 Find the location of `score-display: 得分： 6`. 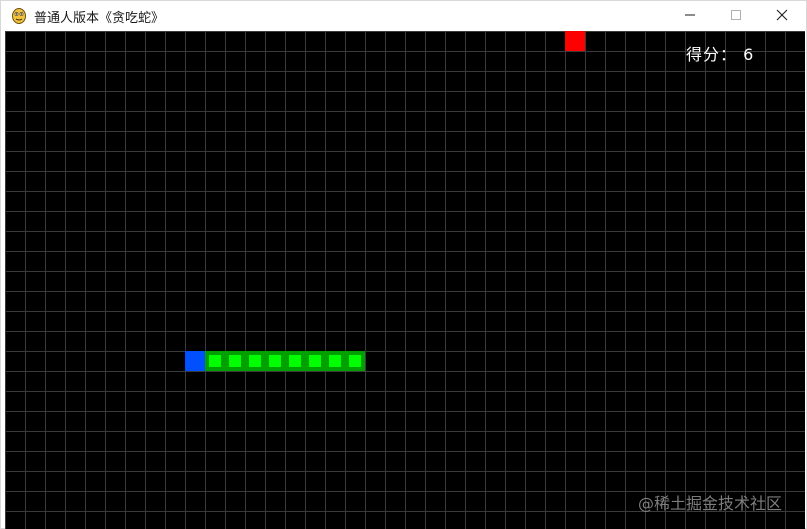

score-display: 得分： 6 is located at coordinates (720, 54).